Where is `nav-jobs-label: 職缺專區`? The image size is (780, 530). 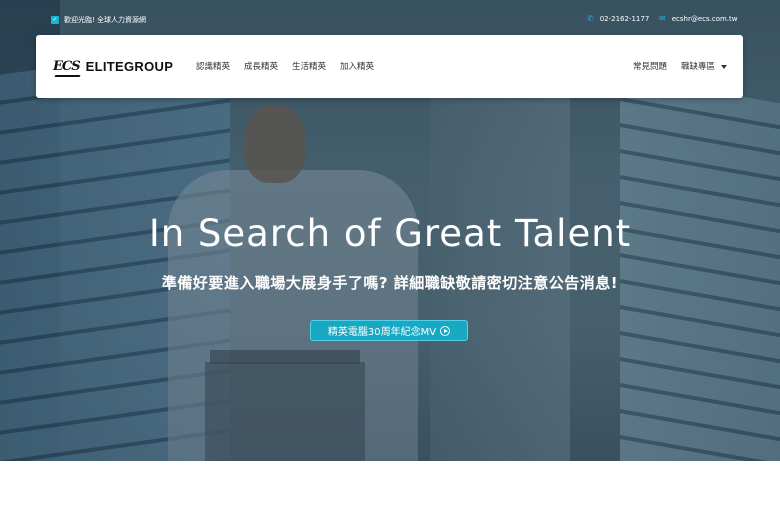
nav-jobs-label: 職缺專區 is located at coordinates (697, 67).